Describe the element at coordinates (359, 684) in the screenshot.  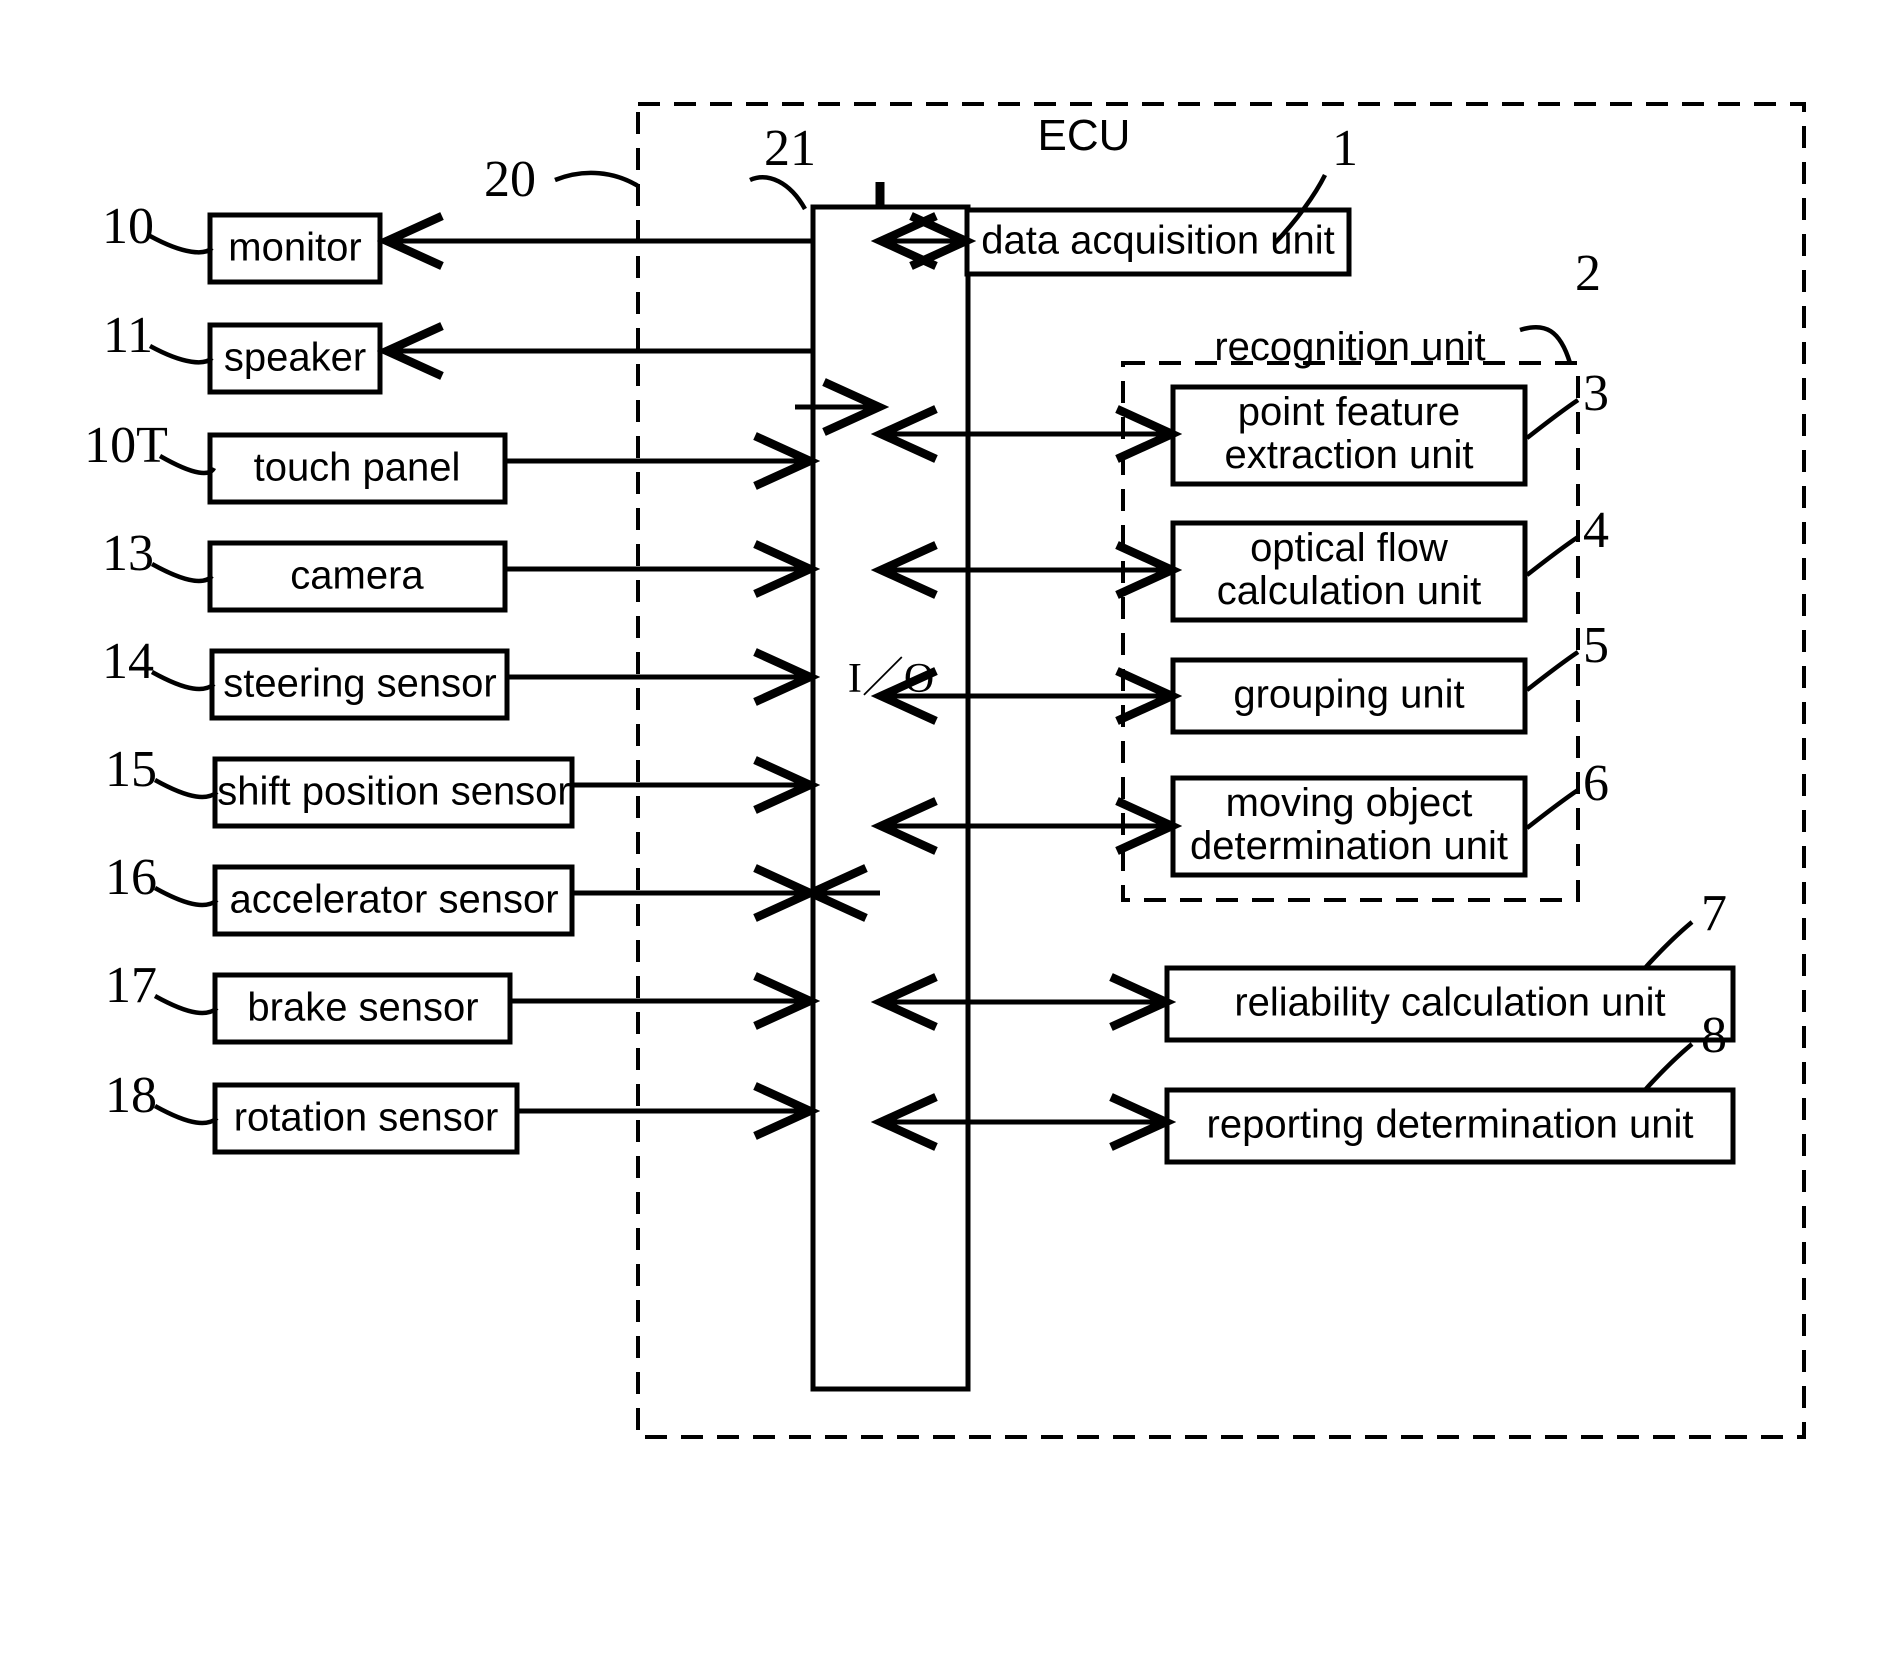
I see `device-label-steering-sensor: steering sensor` at that location.